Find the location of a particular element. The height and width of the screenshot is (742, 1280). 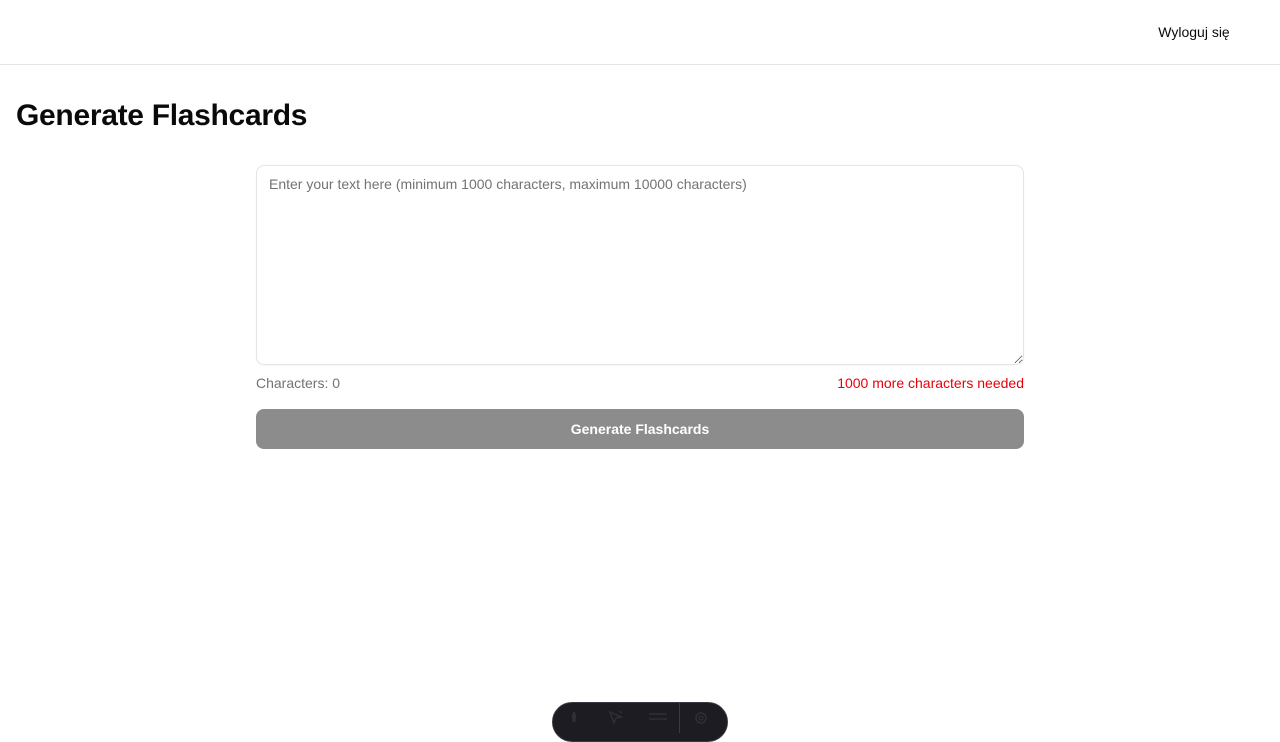

character-count: Characters: 0 is located at coordinates (298, 383).